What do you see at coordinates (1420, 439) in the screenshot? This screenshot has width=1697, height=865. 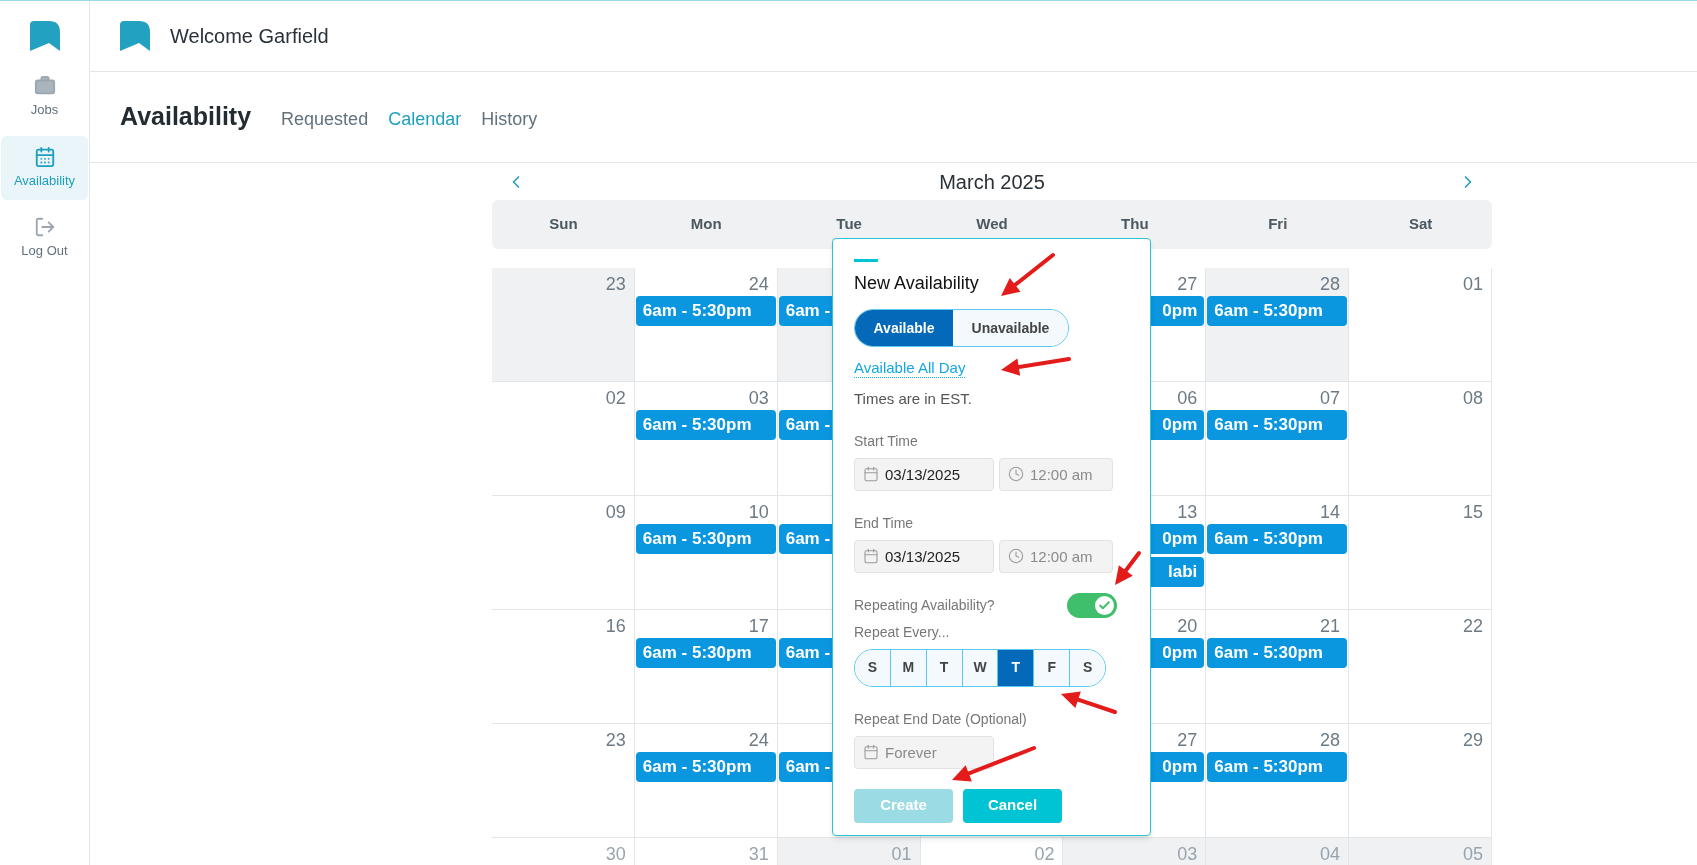 I see `day-cell: 08` at bounding box center [1420, 439].